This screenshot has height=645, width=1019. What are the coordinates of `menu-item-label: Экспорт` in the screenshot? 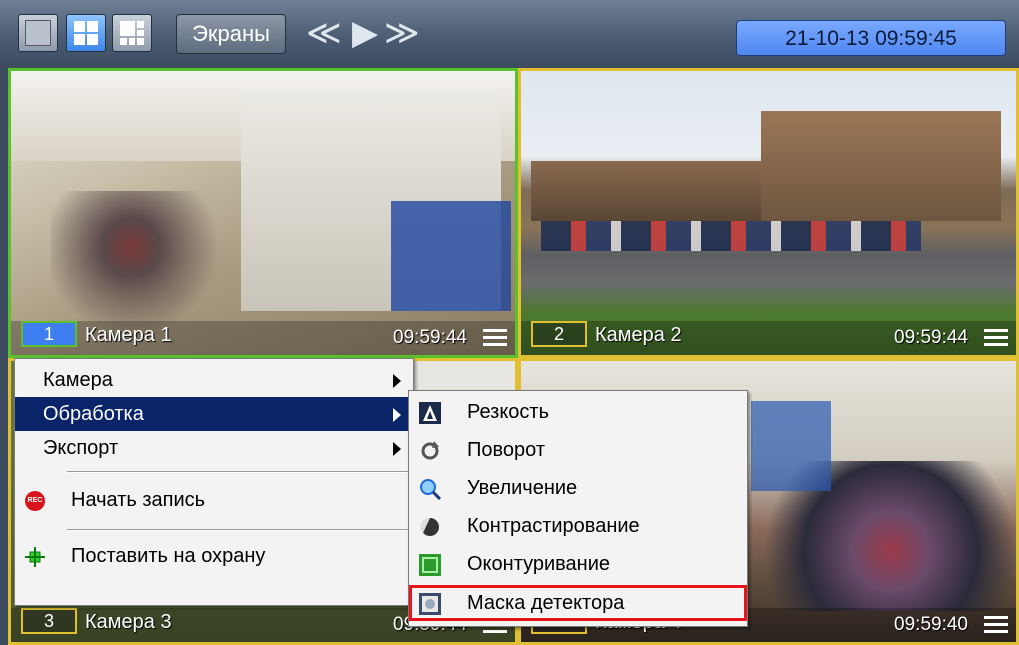 It's located at (81, 448).